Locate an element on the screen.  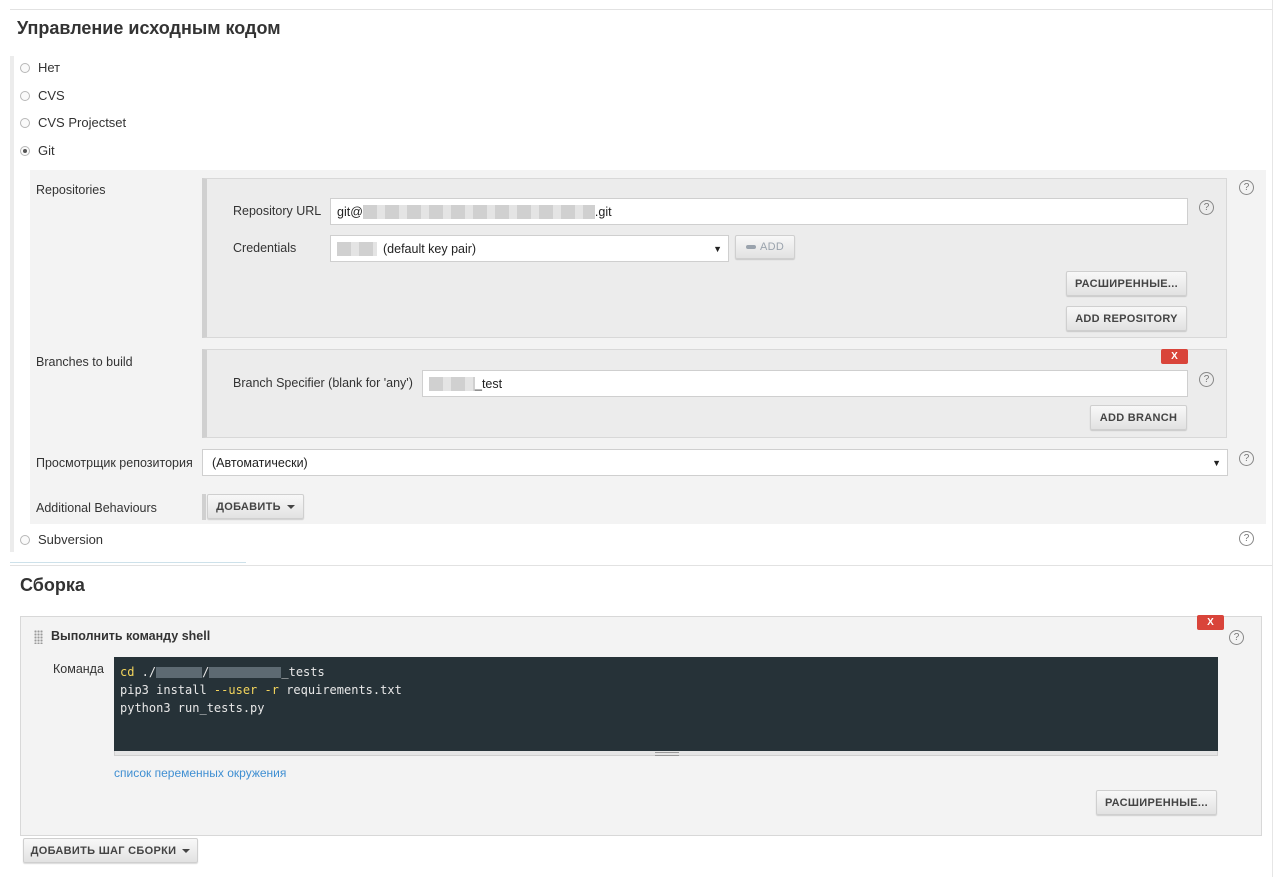
code-line-3: python3 run_tests.py is located at coordinates (192, 708).